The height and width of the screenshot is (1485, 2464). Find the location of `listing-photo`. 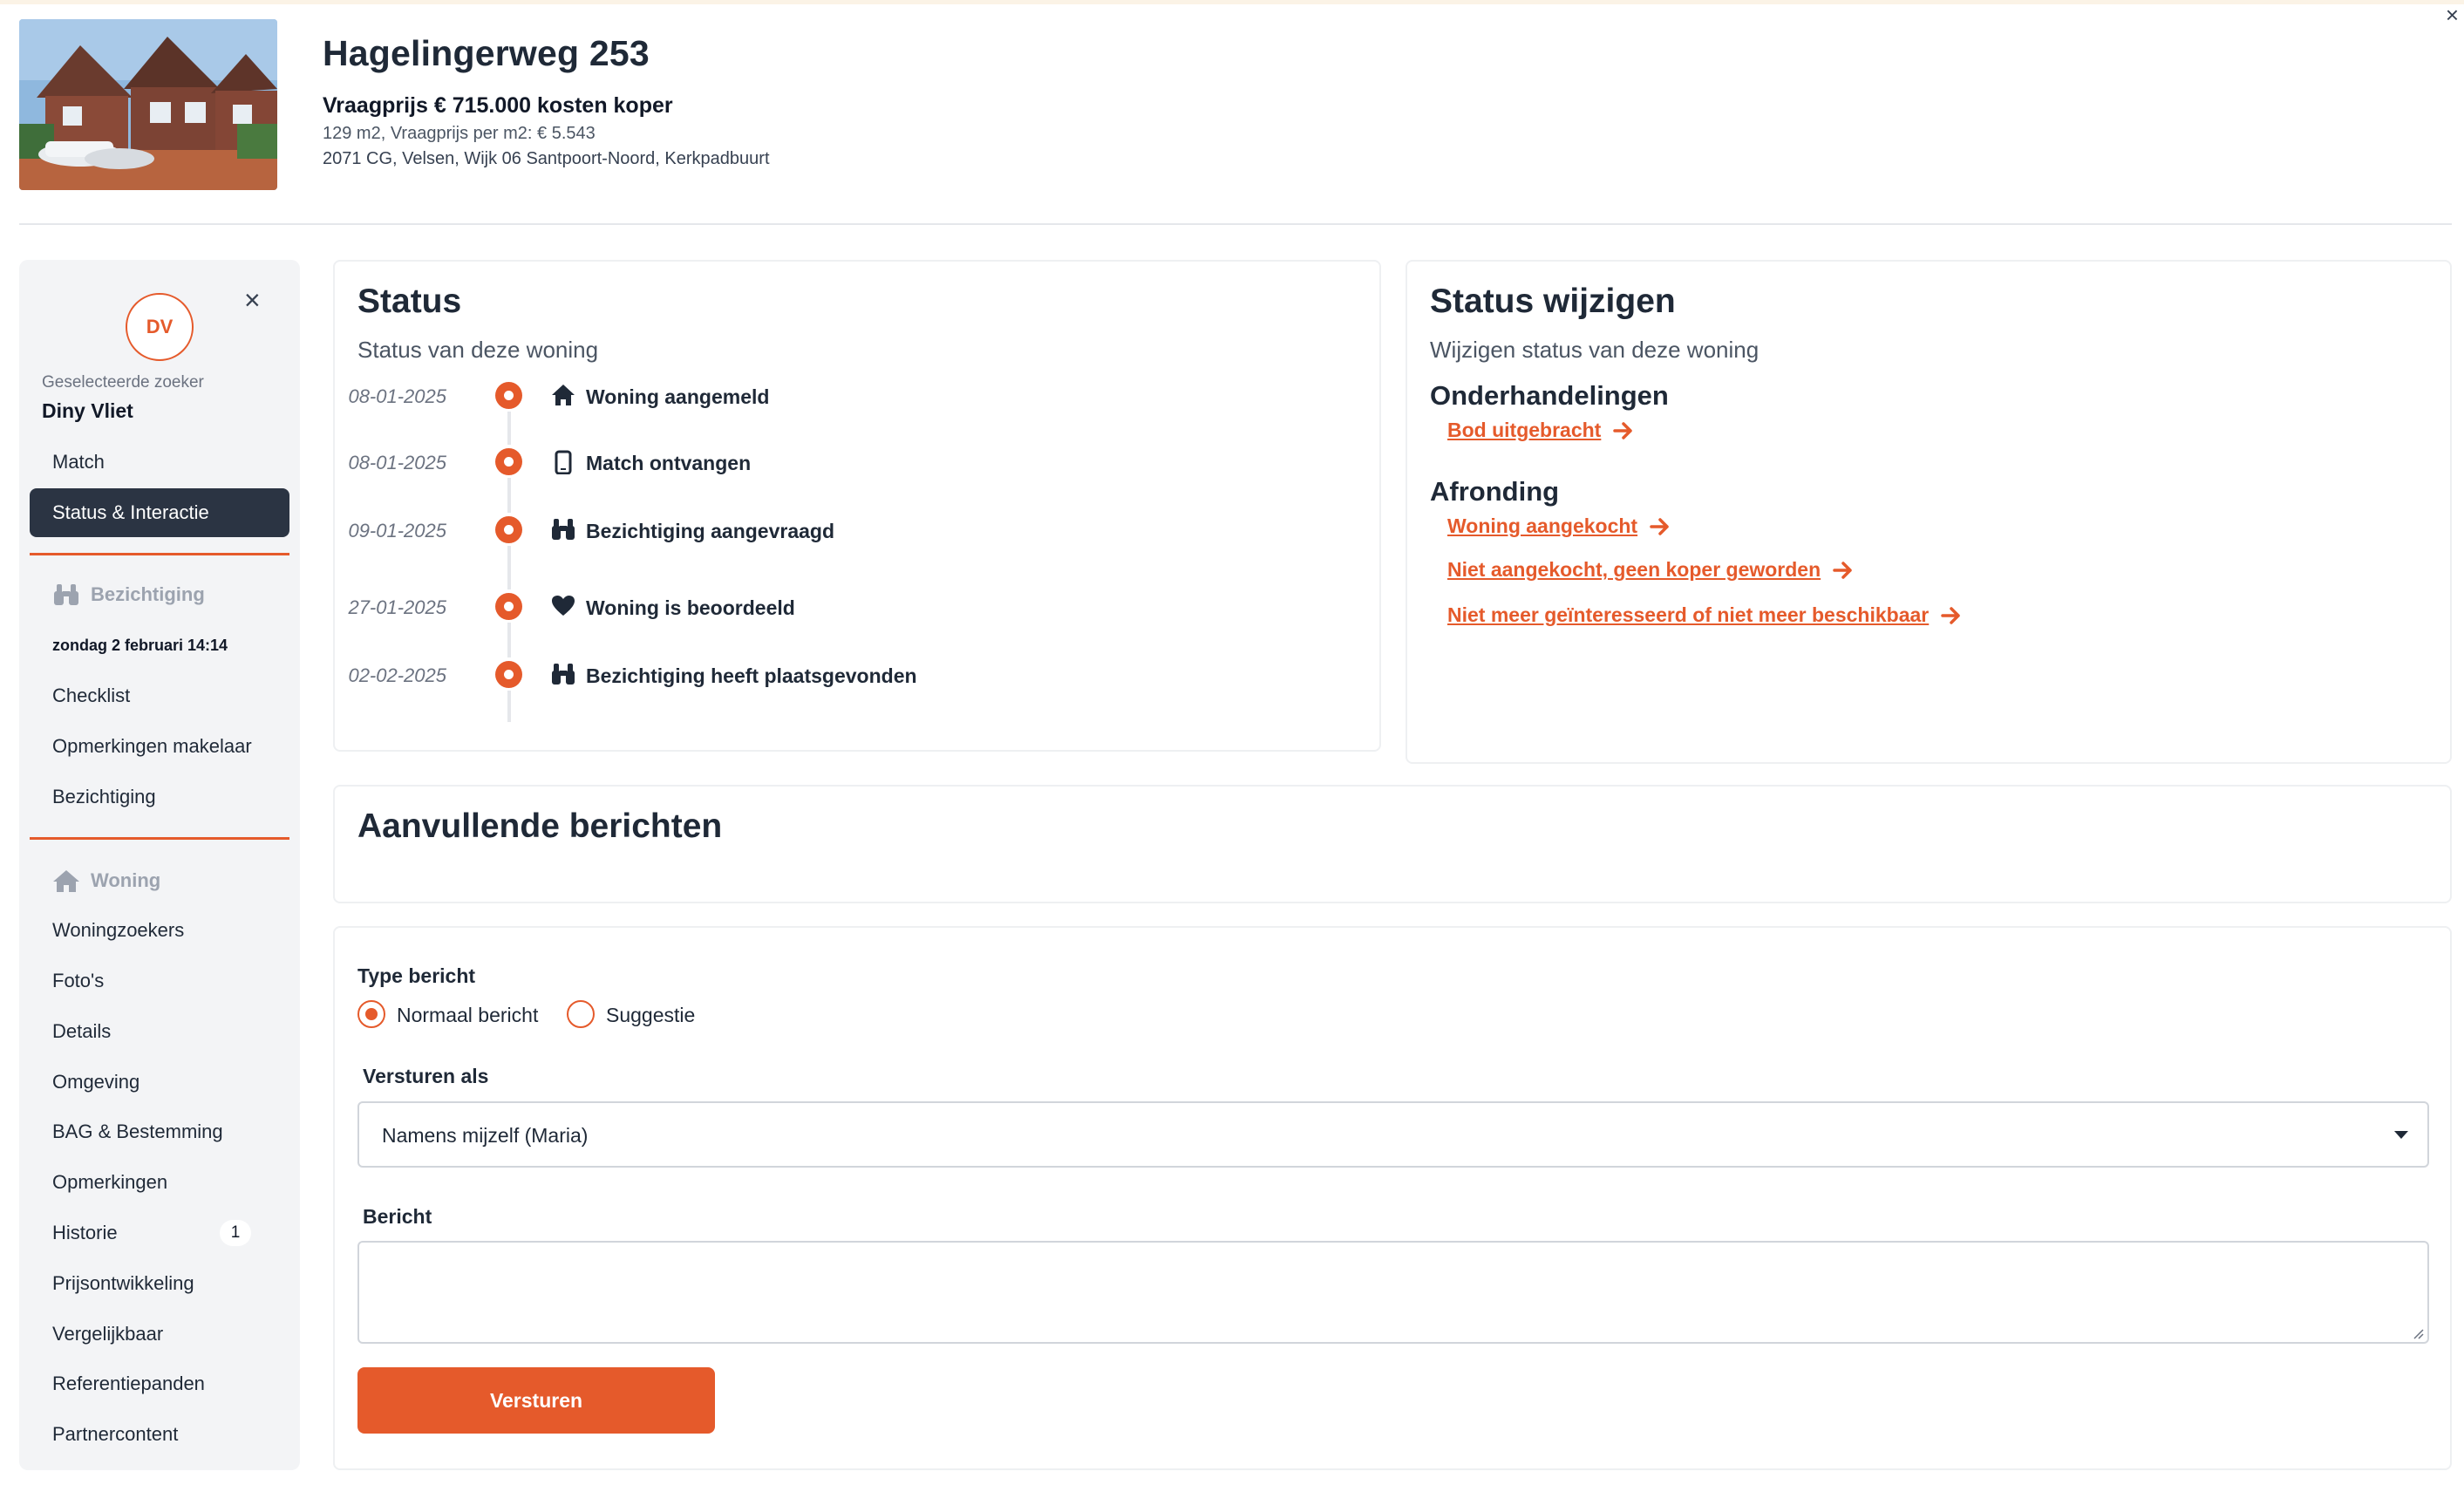

listing-photo is located at coordinates (148, 104).